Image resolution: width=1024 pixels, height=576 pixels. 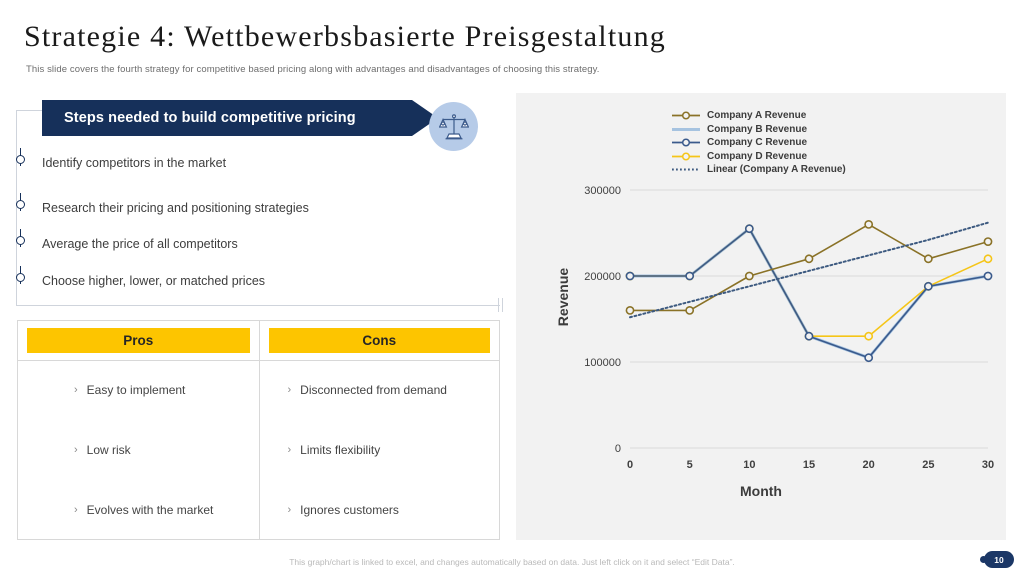 I want to click on balance-scales-icon, so click(x=453, y=126).